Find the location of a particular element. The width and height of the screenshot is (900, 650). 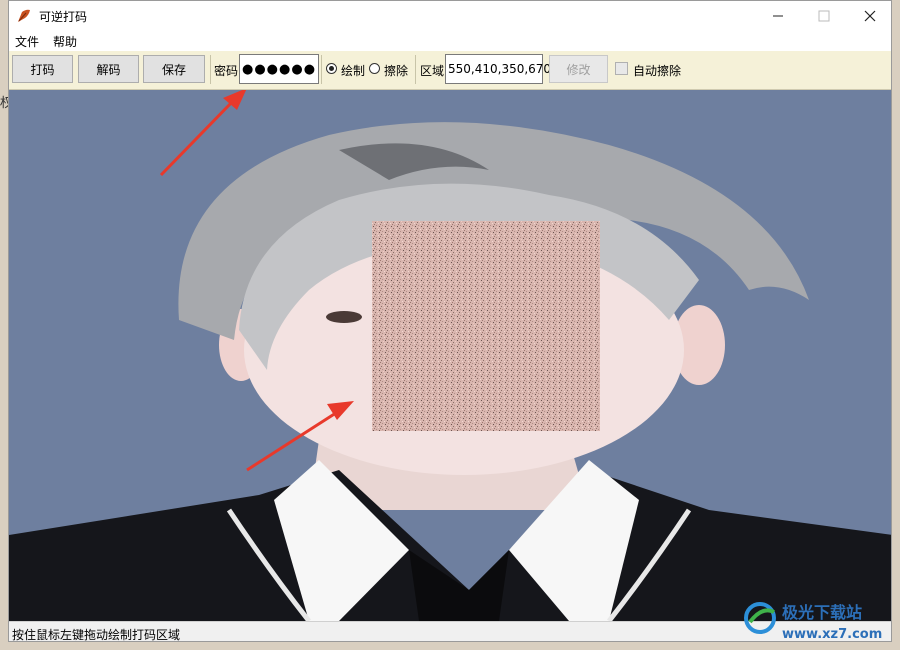

maximize-icon is located at coordinates (824, 16).